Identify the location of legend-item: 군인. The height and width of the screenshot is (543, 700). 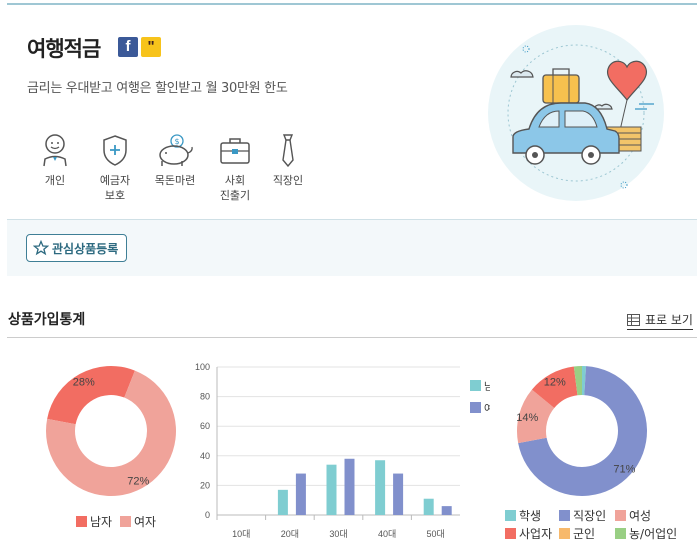
(577, 533).